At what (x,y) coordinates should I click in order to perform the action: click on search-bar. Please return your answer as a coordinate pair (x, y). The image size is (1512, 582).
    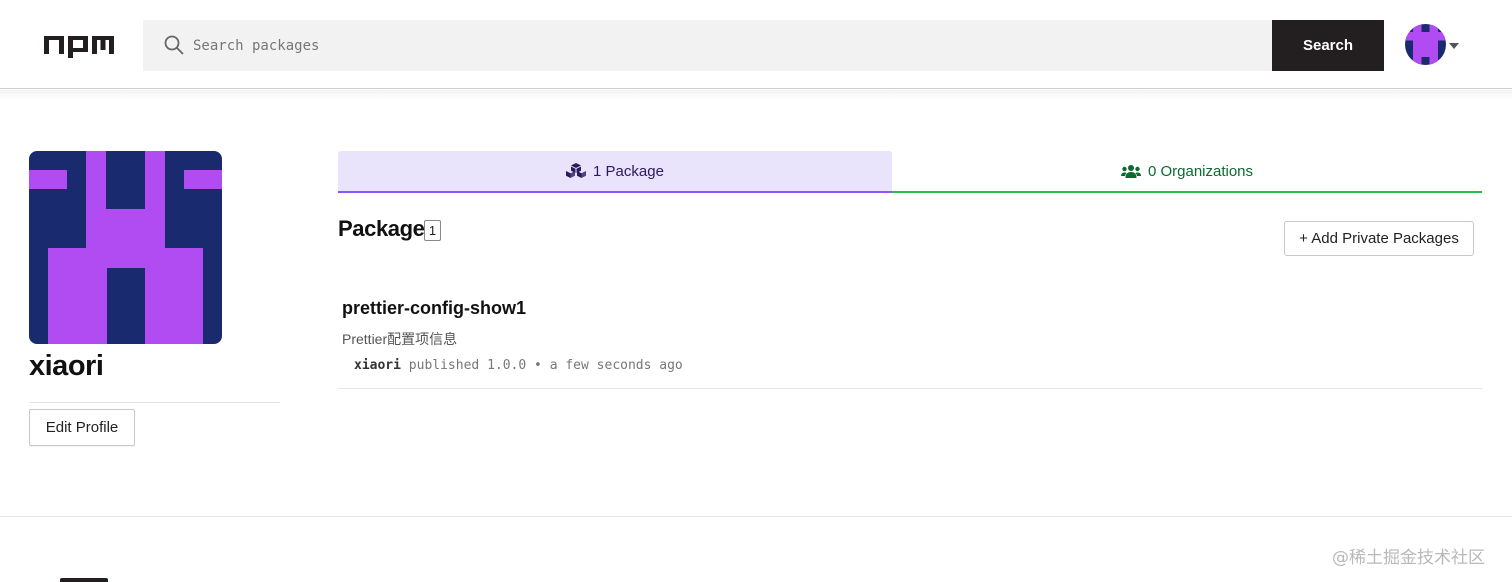
    Looking at the image, I should click on (707, 45).